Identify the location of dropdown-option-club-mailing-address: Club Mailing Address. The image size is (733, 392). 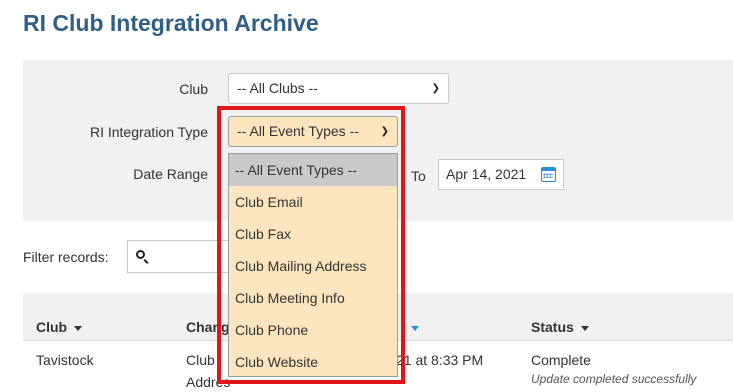
(313, 266).